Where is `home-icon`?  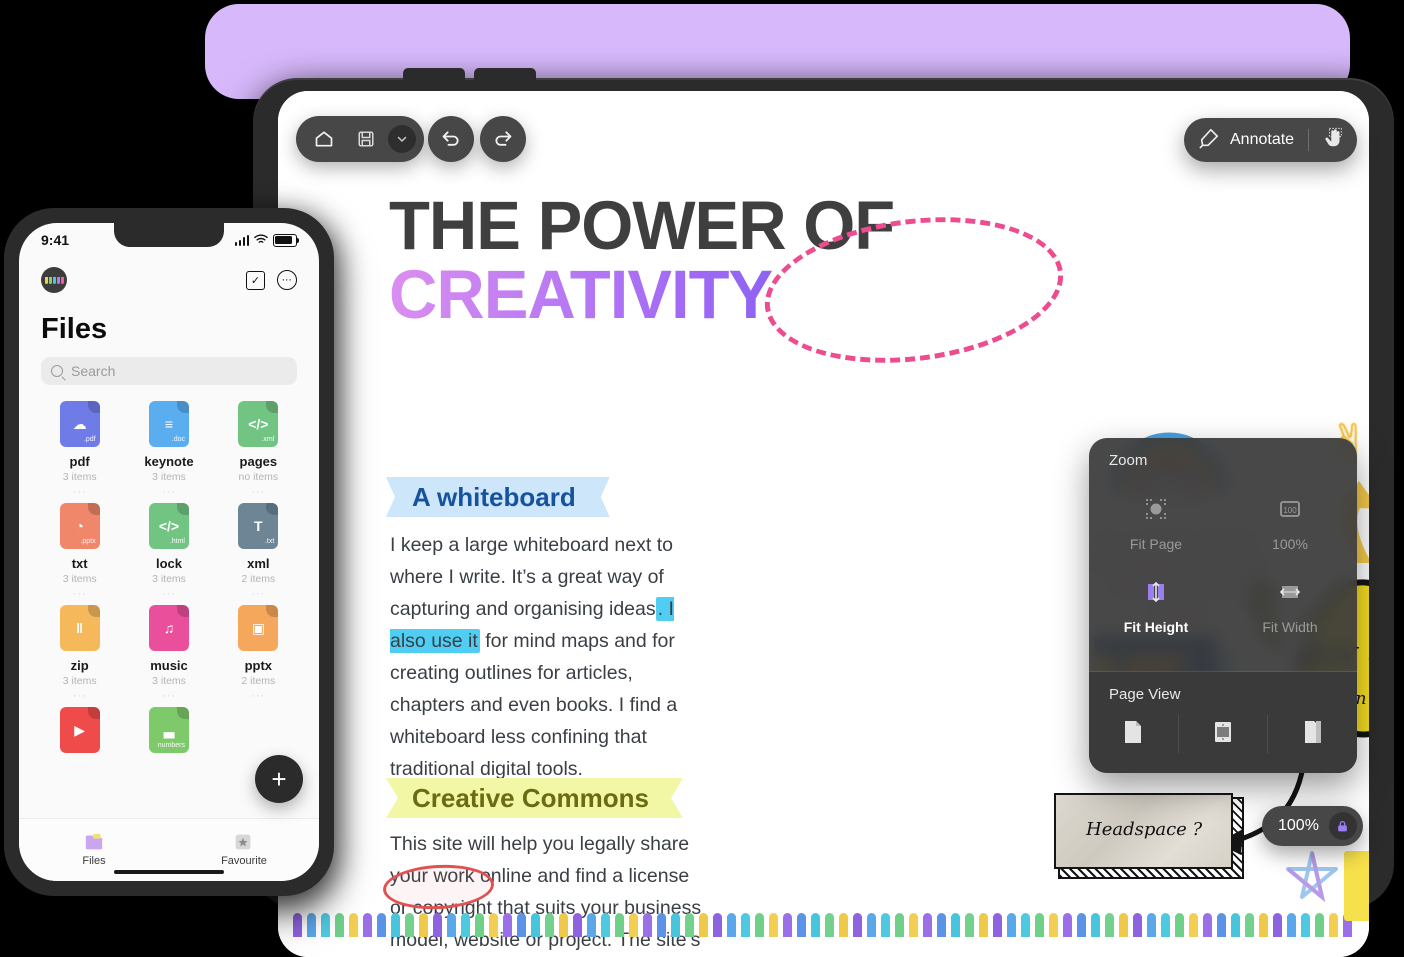
home-icon is located at coordinates (324, 139).